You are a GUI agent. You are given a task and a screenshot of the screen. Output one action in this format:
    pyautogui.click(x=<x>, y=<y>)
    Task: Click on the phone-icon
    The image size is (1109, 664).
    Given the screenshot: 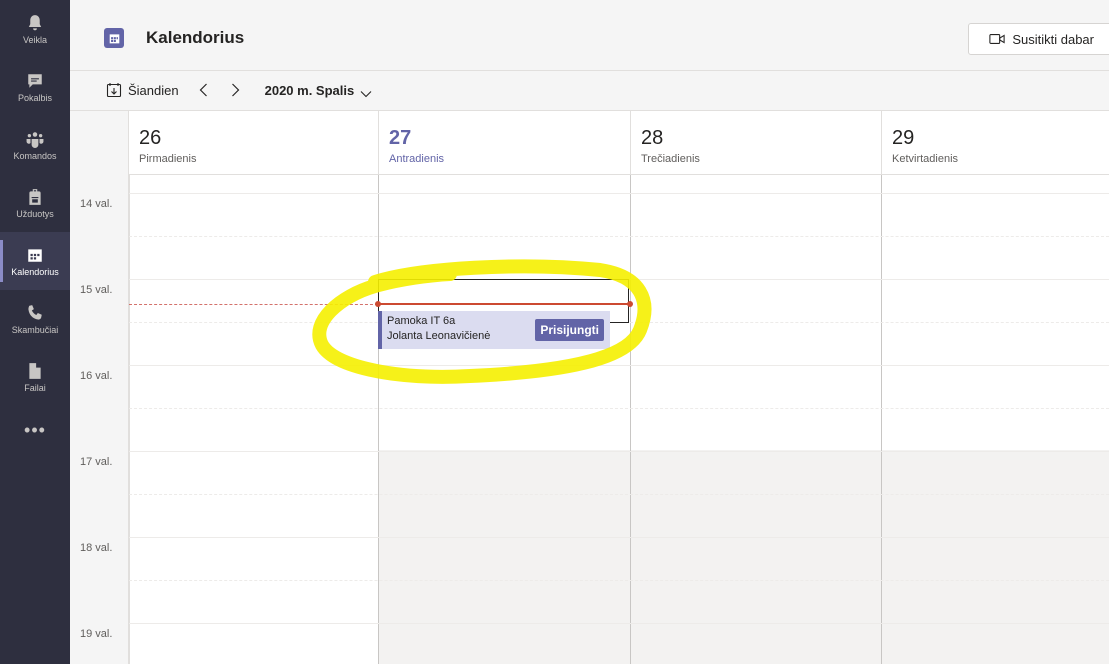 What is the action you would take?
    pyautogui.click(x=35, y=312)
    